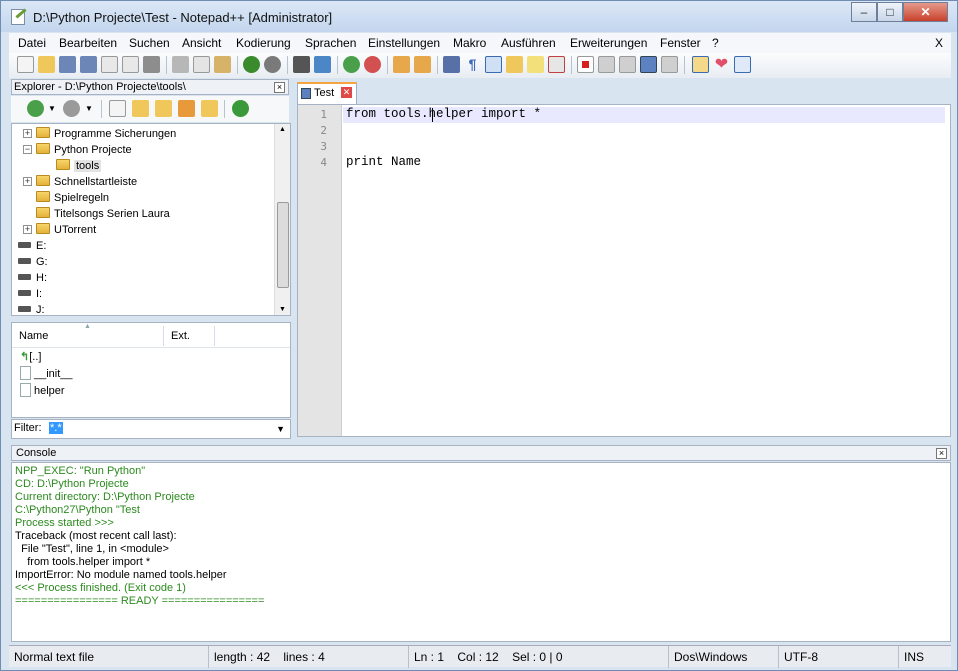 Image resolution: width=958 pixels, height=671 pixels. I want to click on file-row-init: __init__, so click(46, 374).